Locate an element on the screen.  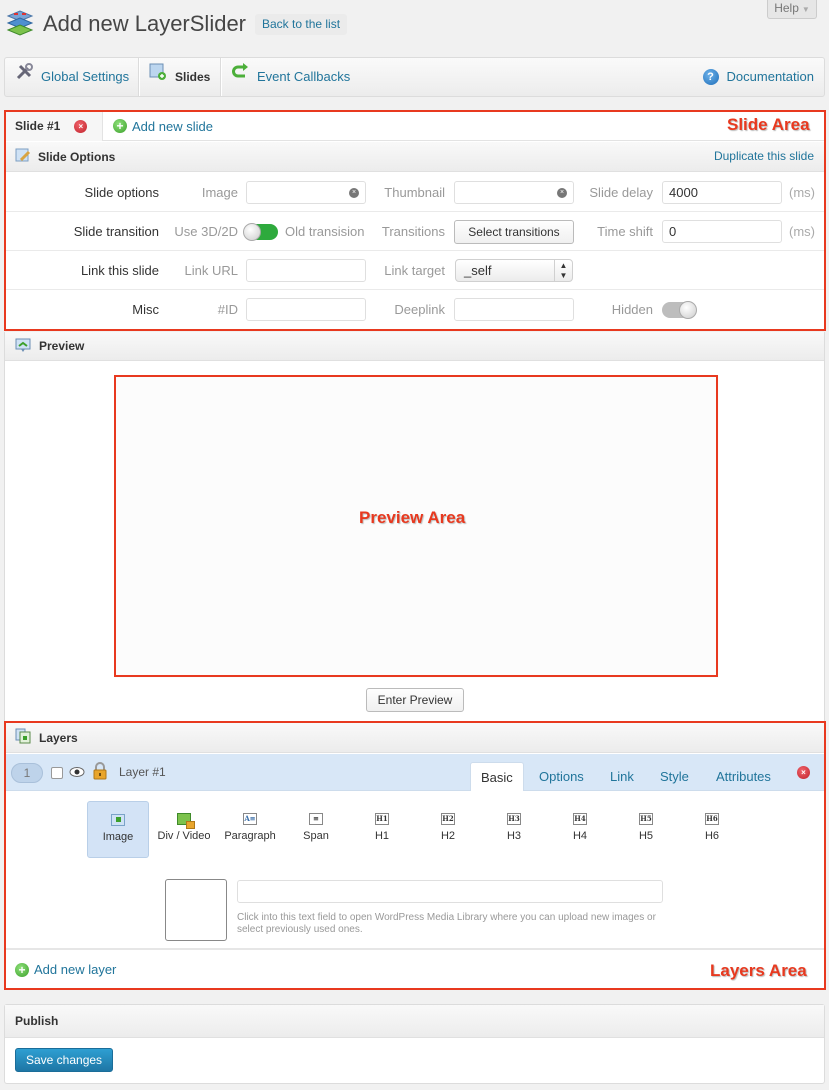
layer-type-span: ≡ Span is located at coordinates (316, 829).